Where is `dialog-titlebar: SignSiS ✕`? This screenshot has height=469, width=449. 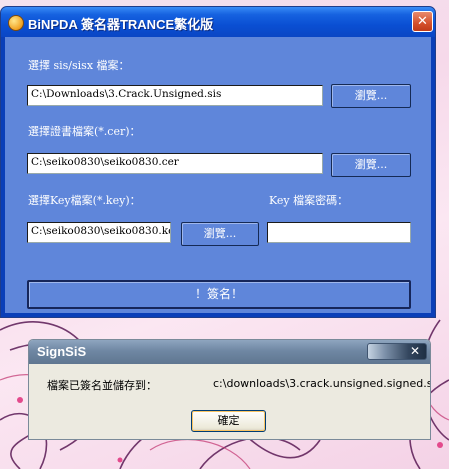 dialog-titlebar: SignSiS ✕ is located at coordinates (229, 352).